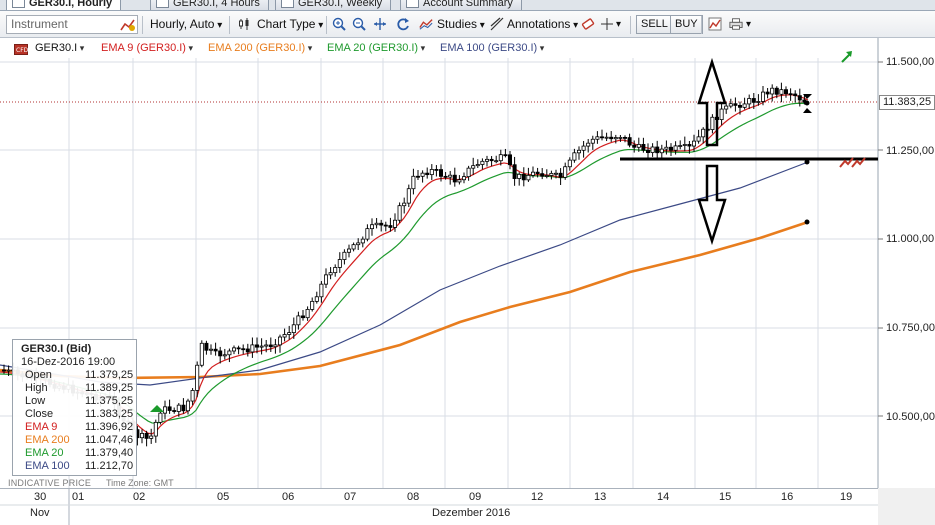 Image resolution: width=935 pixels, height=525 pixels. Describe the element at coordinates (157, 408) in the screenshot. I see `buy-signal-marker` at that location.